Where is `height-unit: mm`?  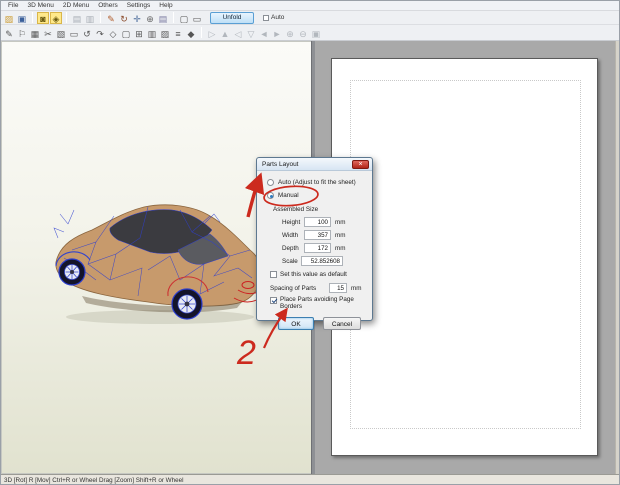 height-unit: mm is located at coordinates (340, 222).